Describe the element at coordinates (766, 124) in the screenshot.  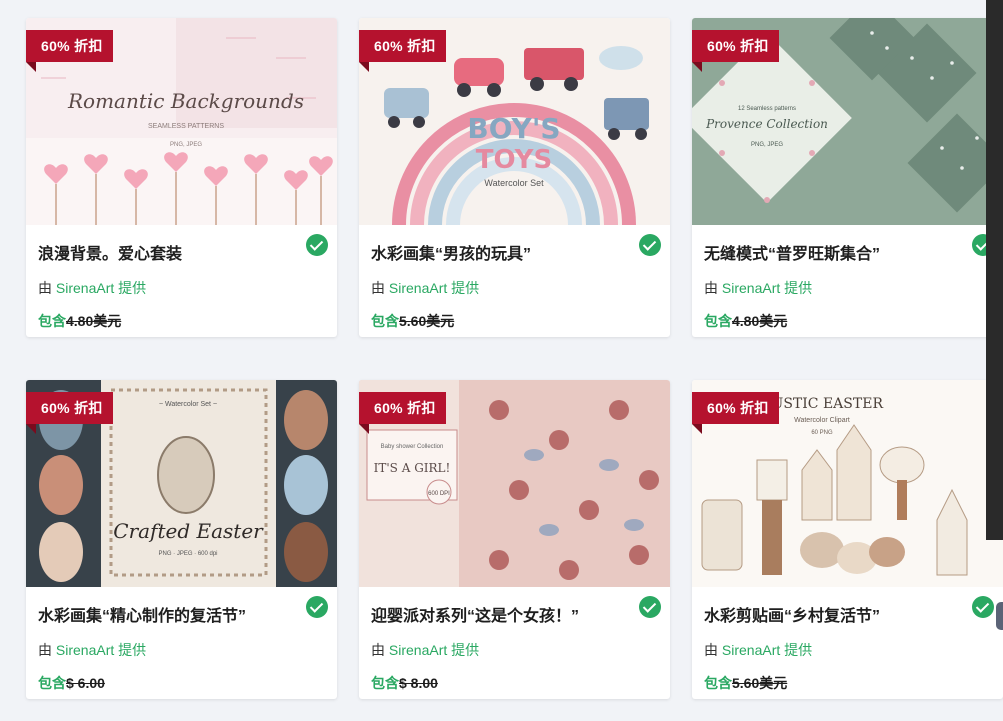
I see `svg-text: Provence Collection` at that location.